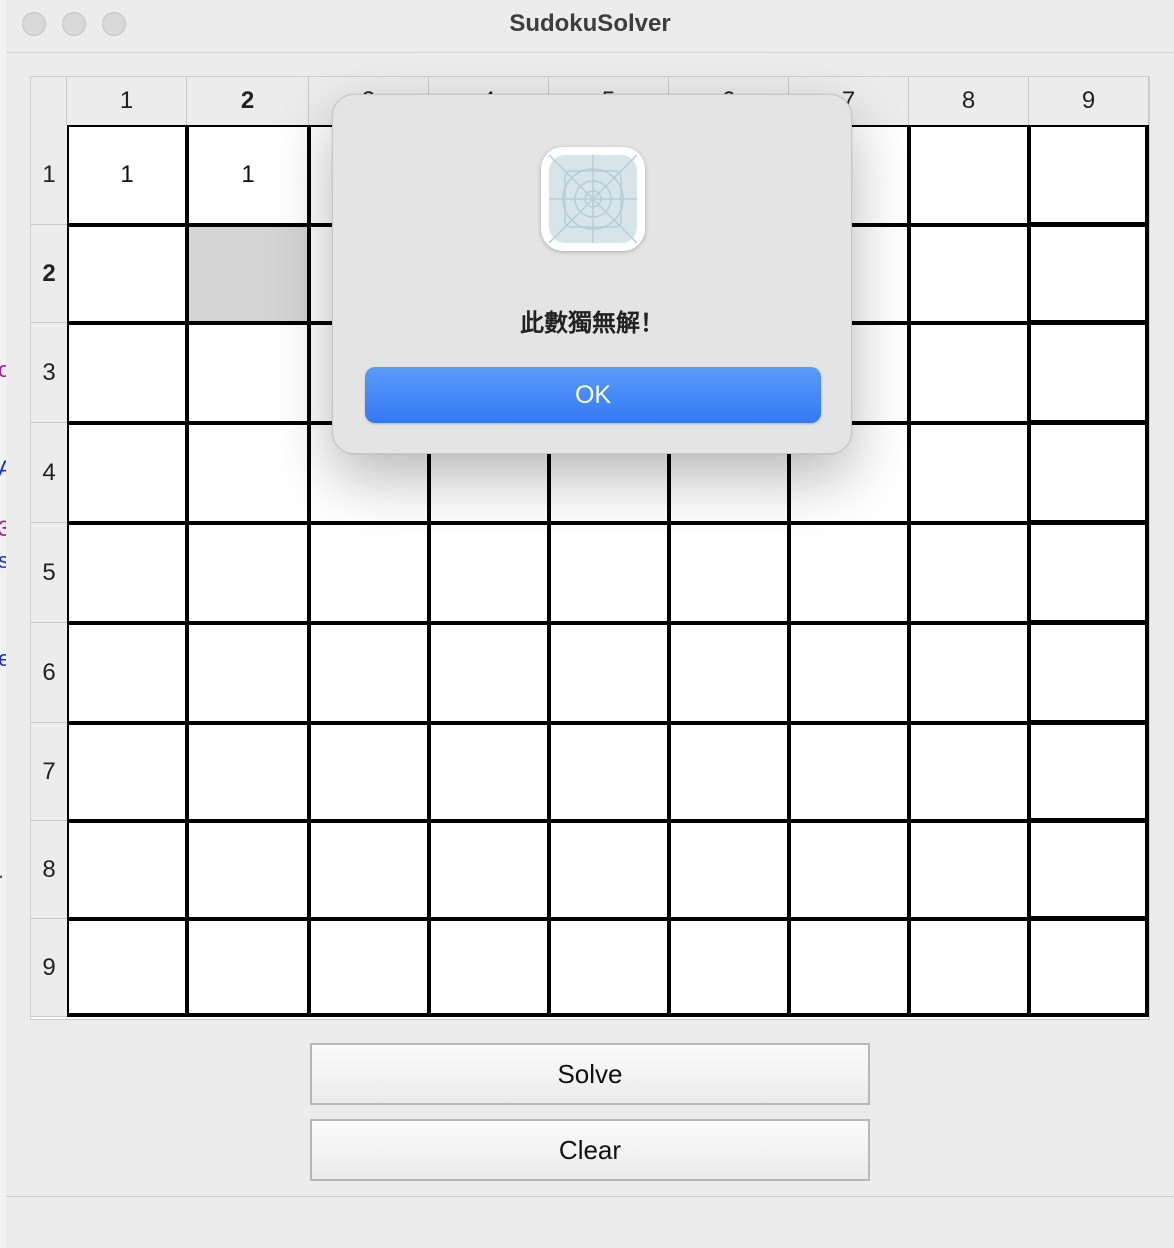  Describe the element at coordinates (49, 673) in the screenshot. I see `row-header: 6` at that location.